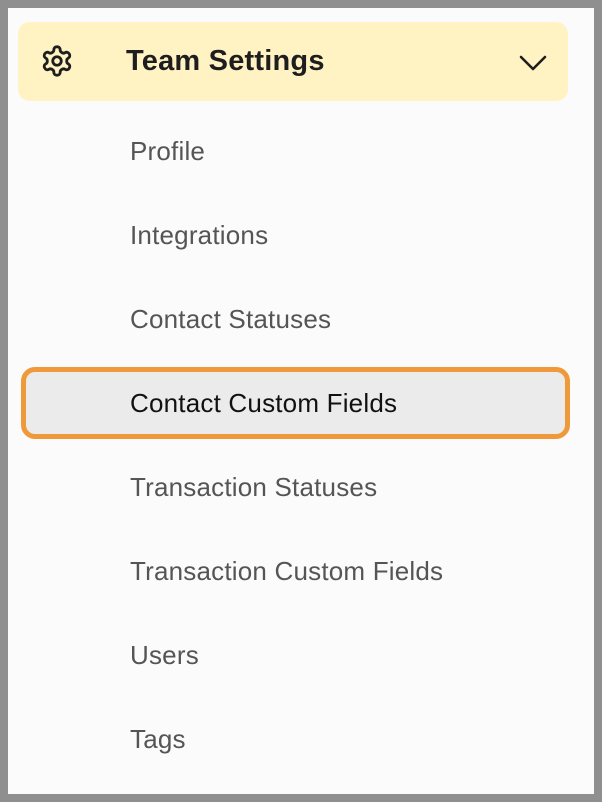 The image size is (602, 802). I want to click on menu-item-transaction-statuses: Transaction Statuses, so click(253, 487).